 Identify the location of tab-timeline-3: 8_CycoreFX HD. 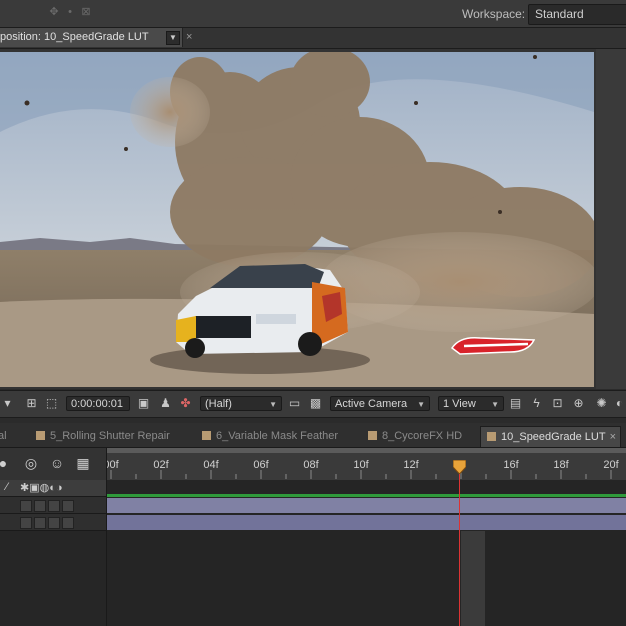
(415, 436).